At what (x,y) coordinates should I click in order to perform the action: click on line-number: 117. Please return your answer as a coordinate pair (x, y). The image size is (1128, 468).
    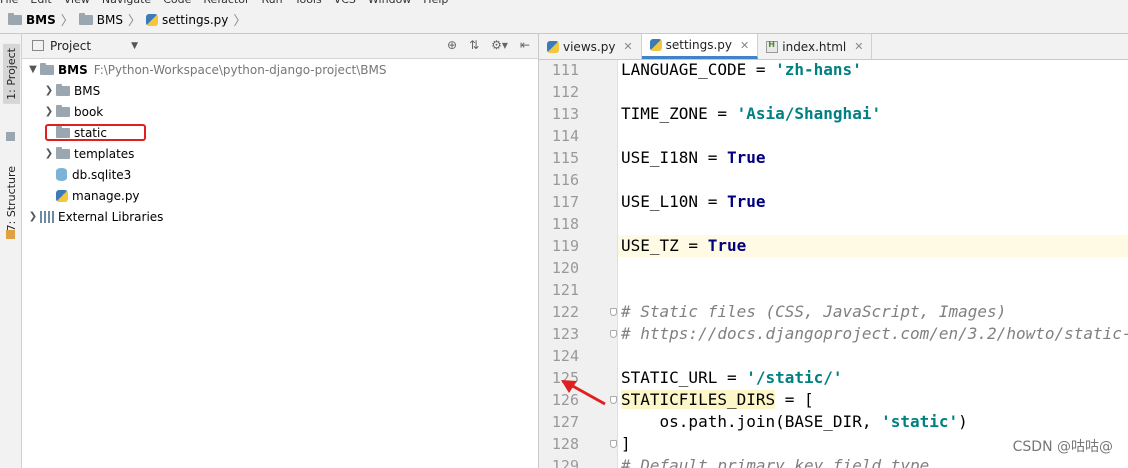
    Looking at the image, I should click on (565, 202).